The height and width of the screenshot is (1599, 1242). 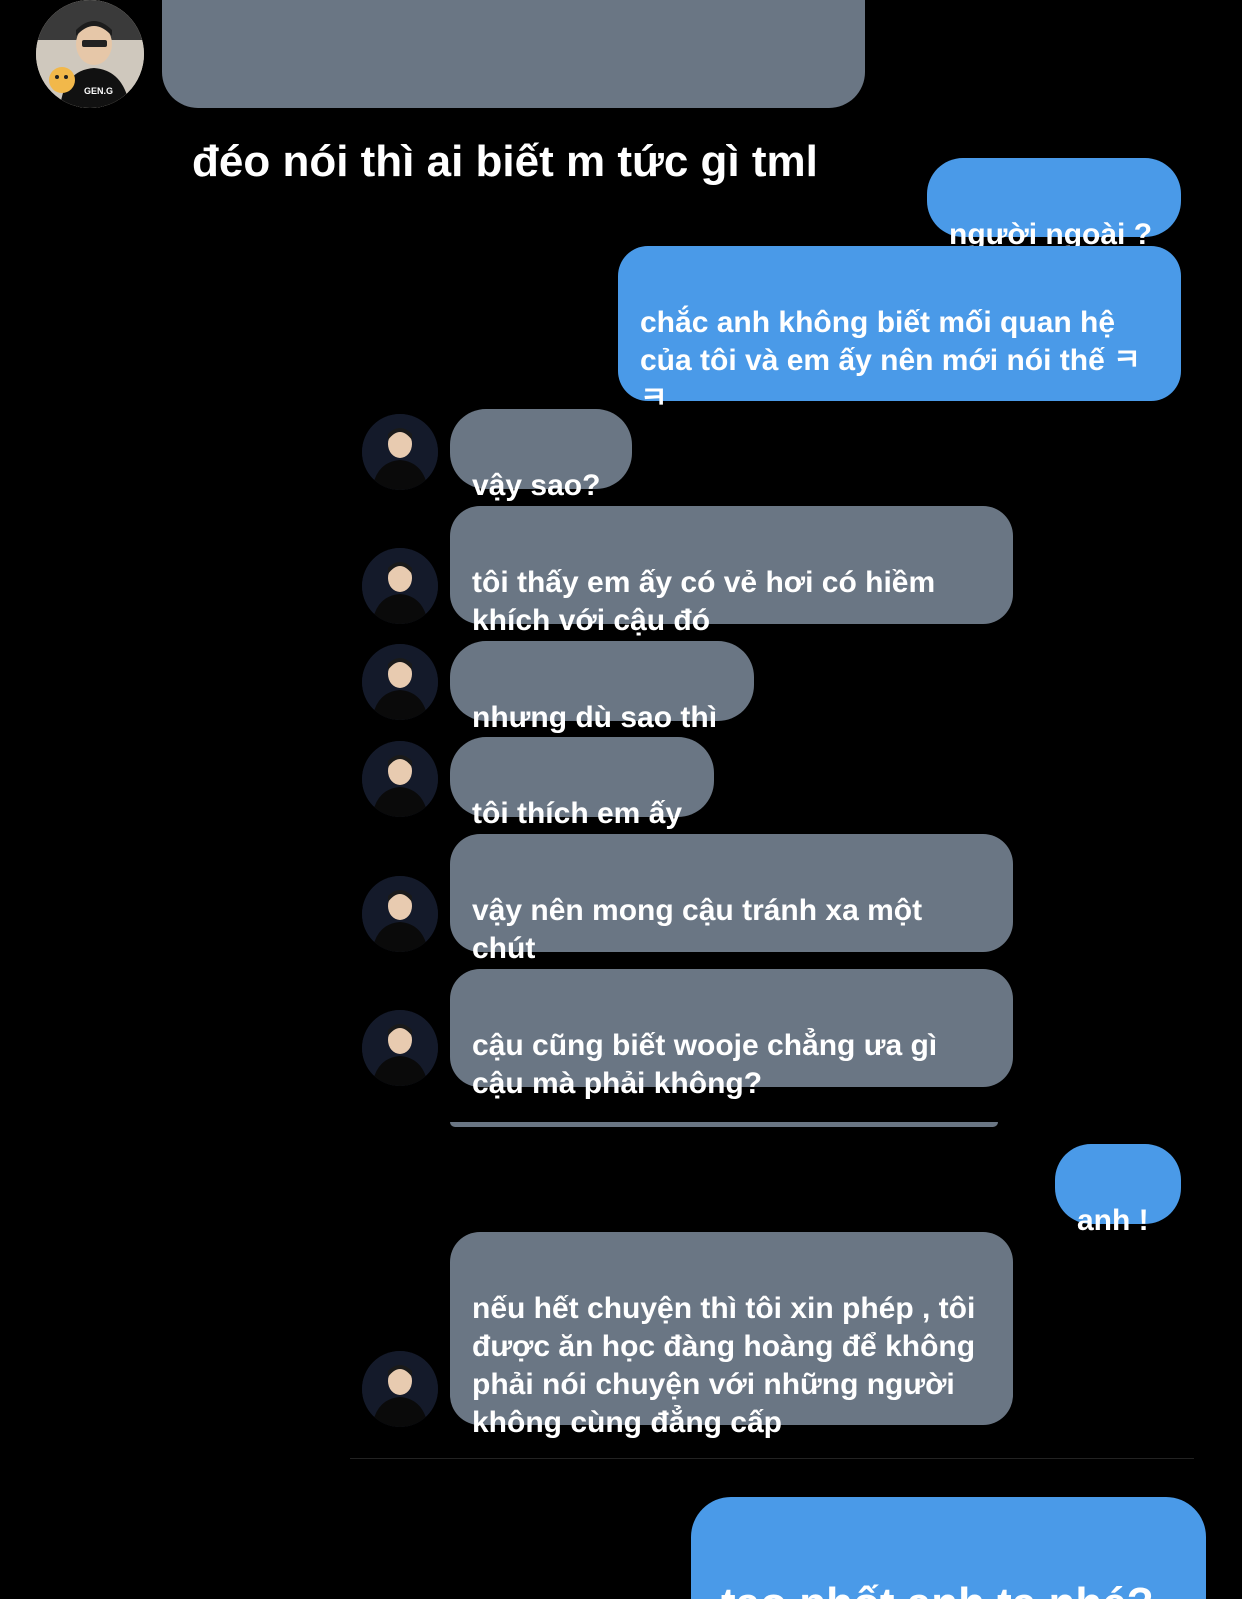 What do you see at coordinates (1054, 204) in the screenshot?
I see `outgoing-message-bubble: người ngoài ?` at bounding box center [1054, 204].